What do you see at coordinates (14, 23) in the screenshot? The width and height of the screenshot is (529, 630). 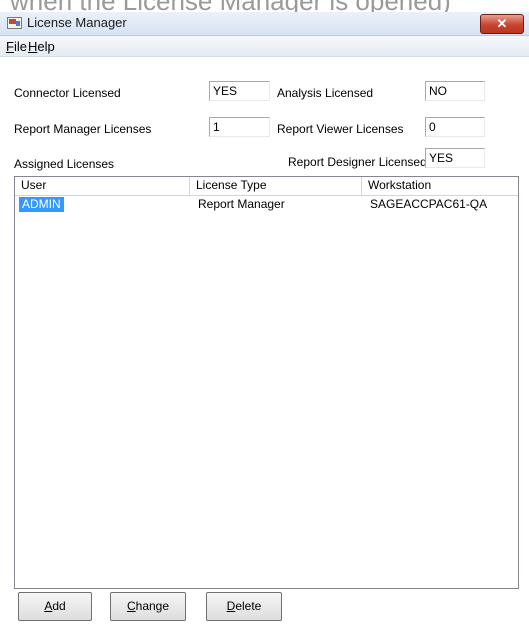 I see `license-manager-app-icon` at bounding box center [14, 23].